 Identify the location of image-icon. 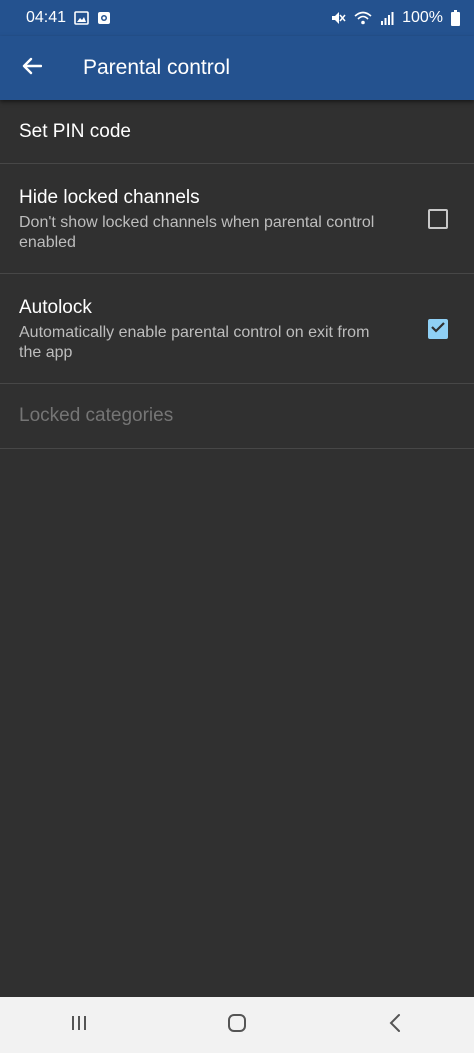
(81, 18).